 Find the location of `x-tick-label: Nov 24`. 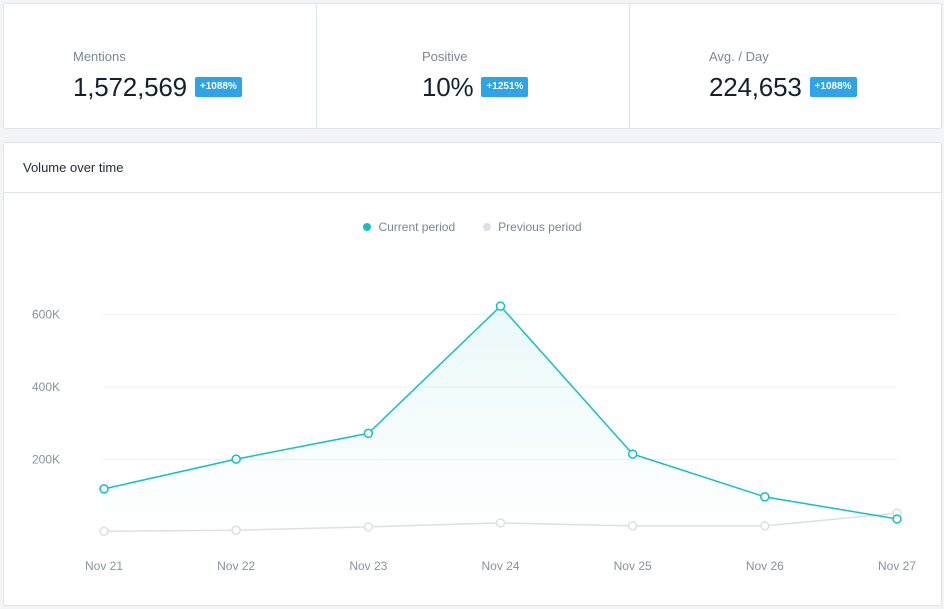

x-tick-label: Nov 24 is located at coordinates (500, 566).